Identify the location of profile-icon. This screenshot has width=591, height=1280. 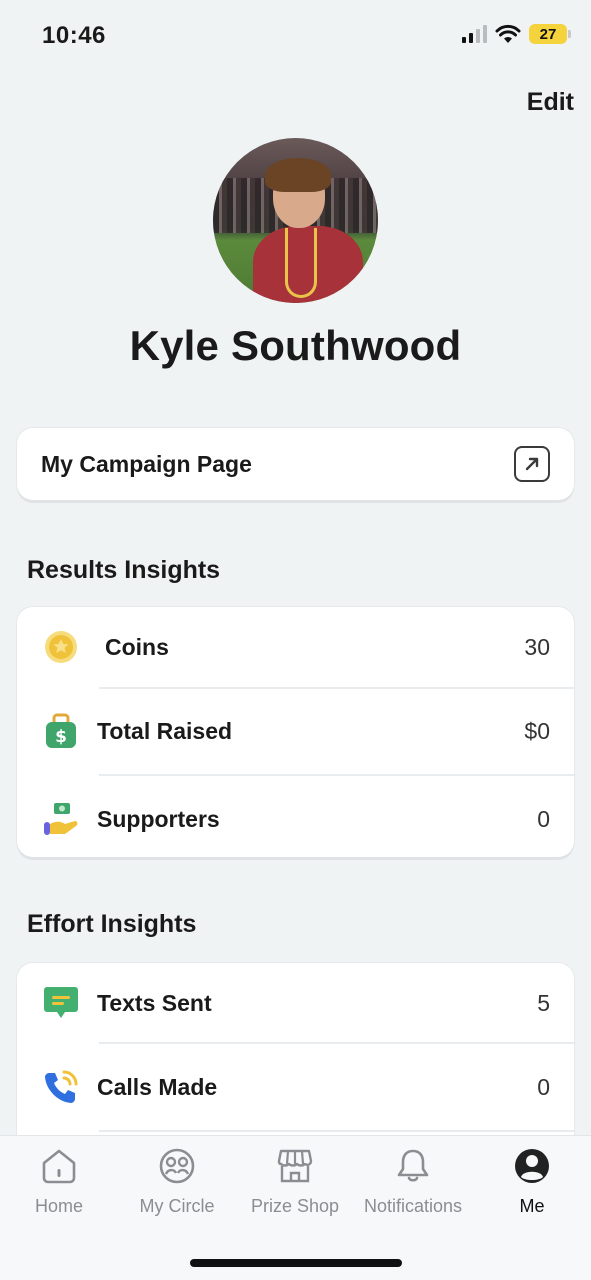
(532, 1166).